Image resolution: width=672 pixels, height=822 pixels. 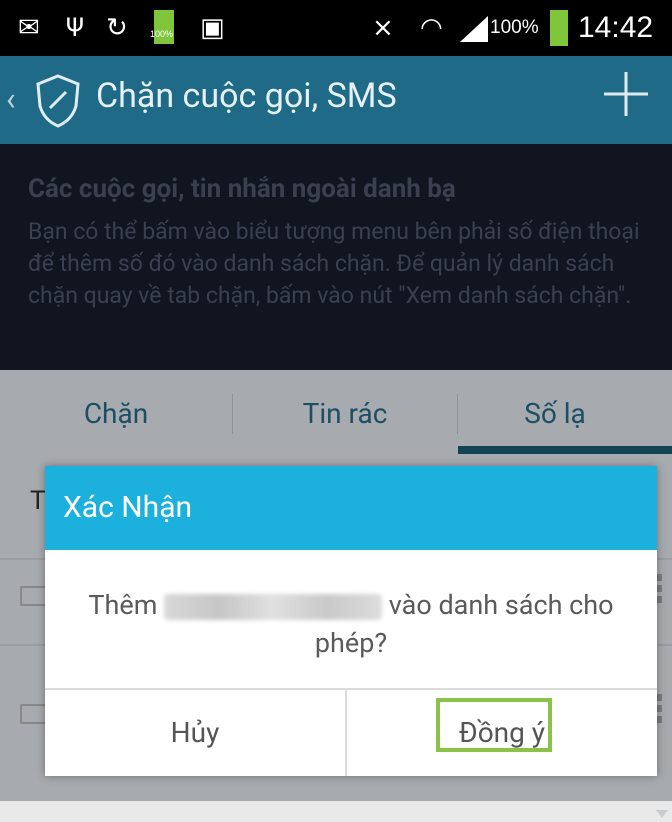 I want to click on app-title: Chặn cuộc gọi, SMS, so click(x=246, y=96).